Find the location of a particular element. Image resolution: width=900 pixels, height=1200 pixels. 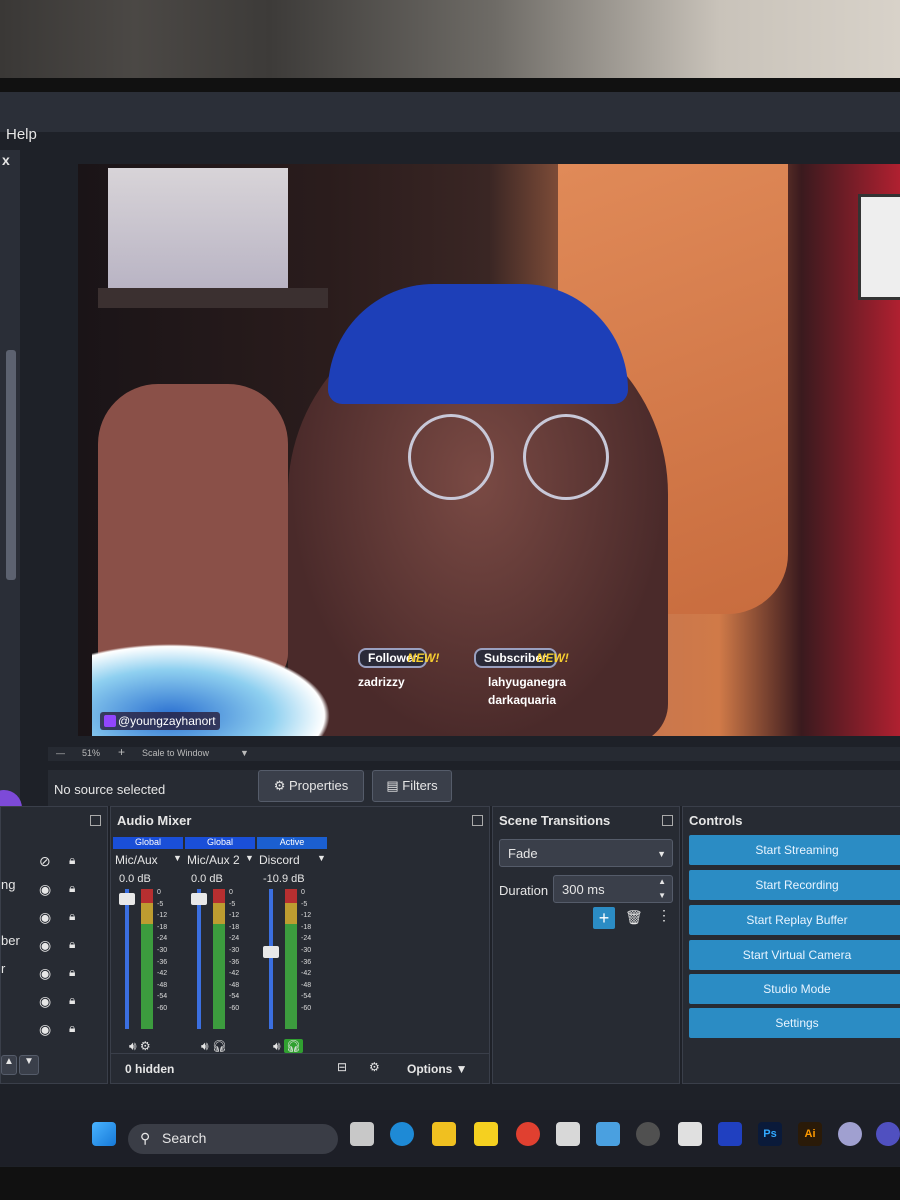

settings-icon: ⚙ is located at coordinates (145, 1046).